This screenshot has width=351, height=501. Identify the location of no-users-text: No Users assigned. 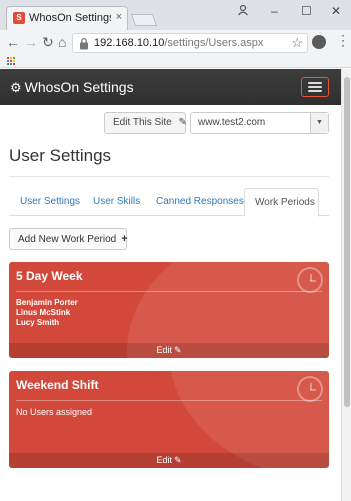
(54, 412).